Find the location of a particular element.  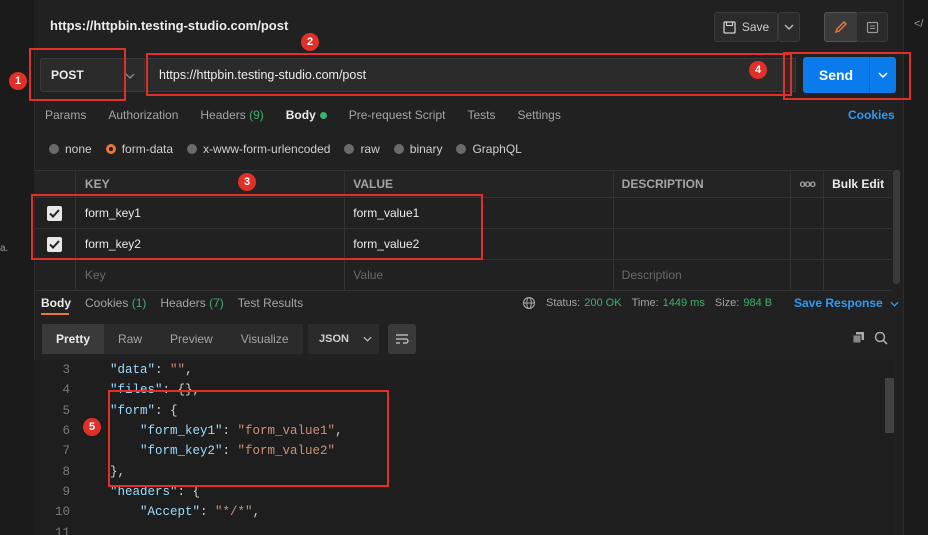

radio-label: none is located at coordinates (78, 149).